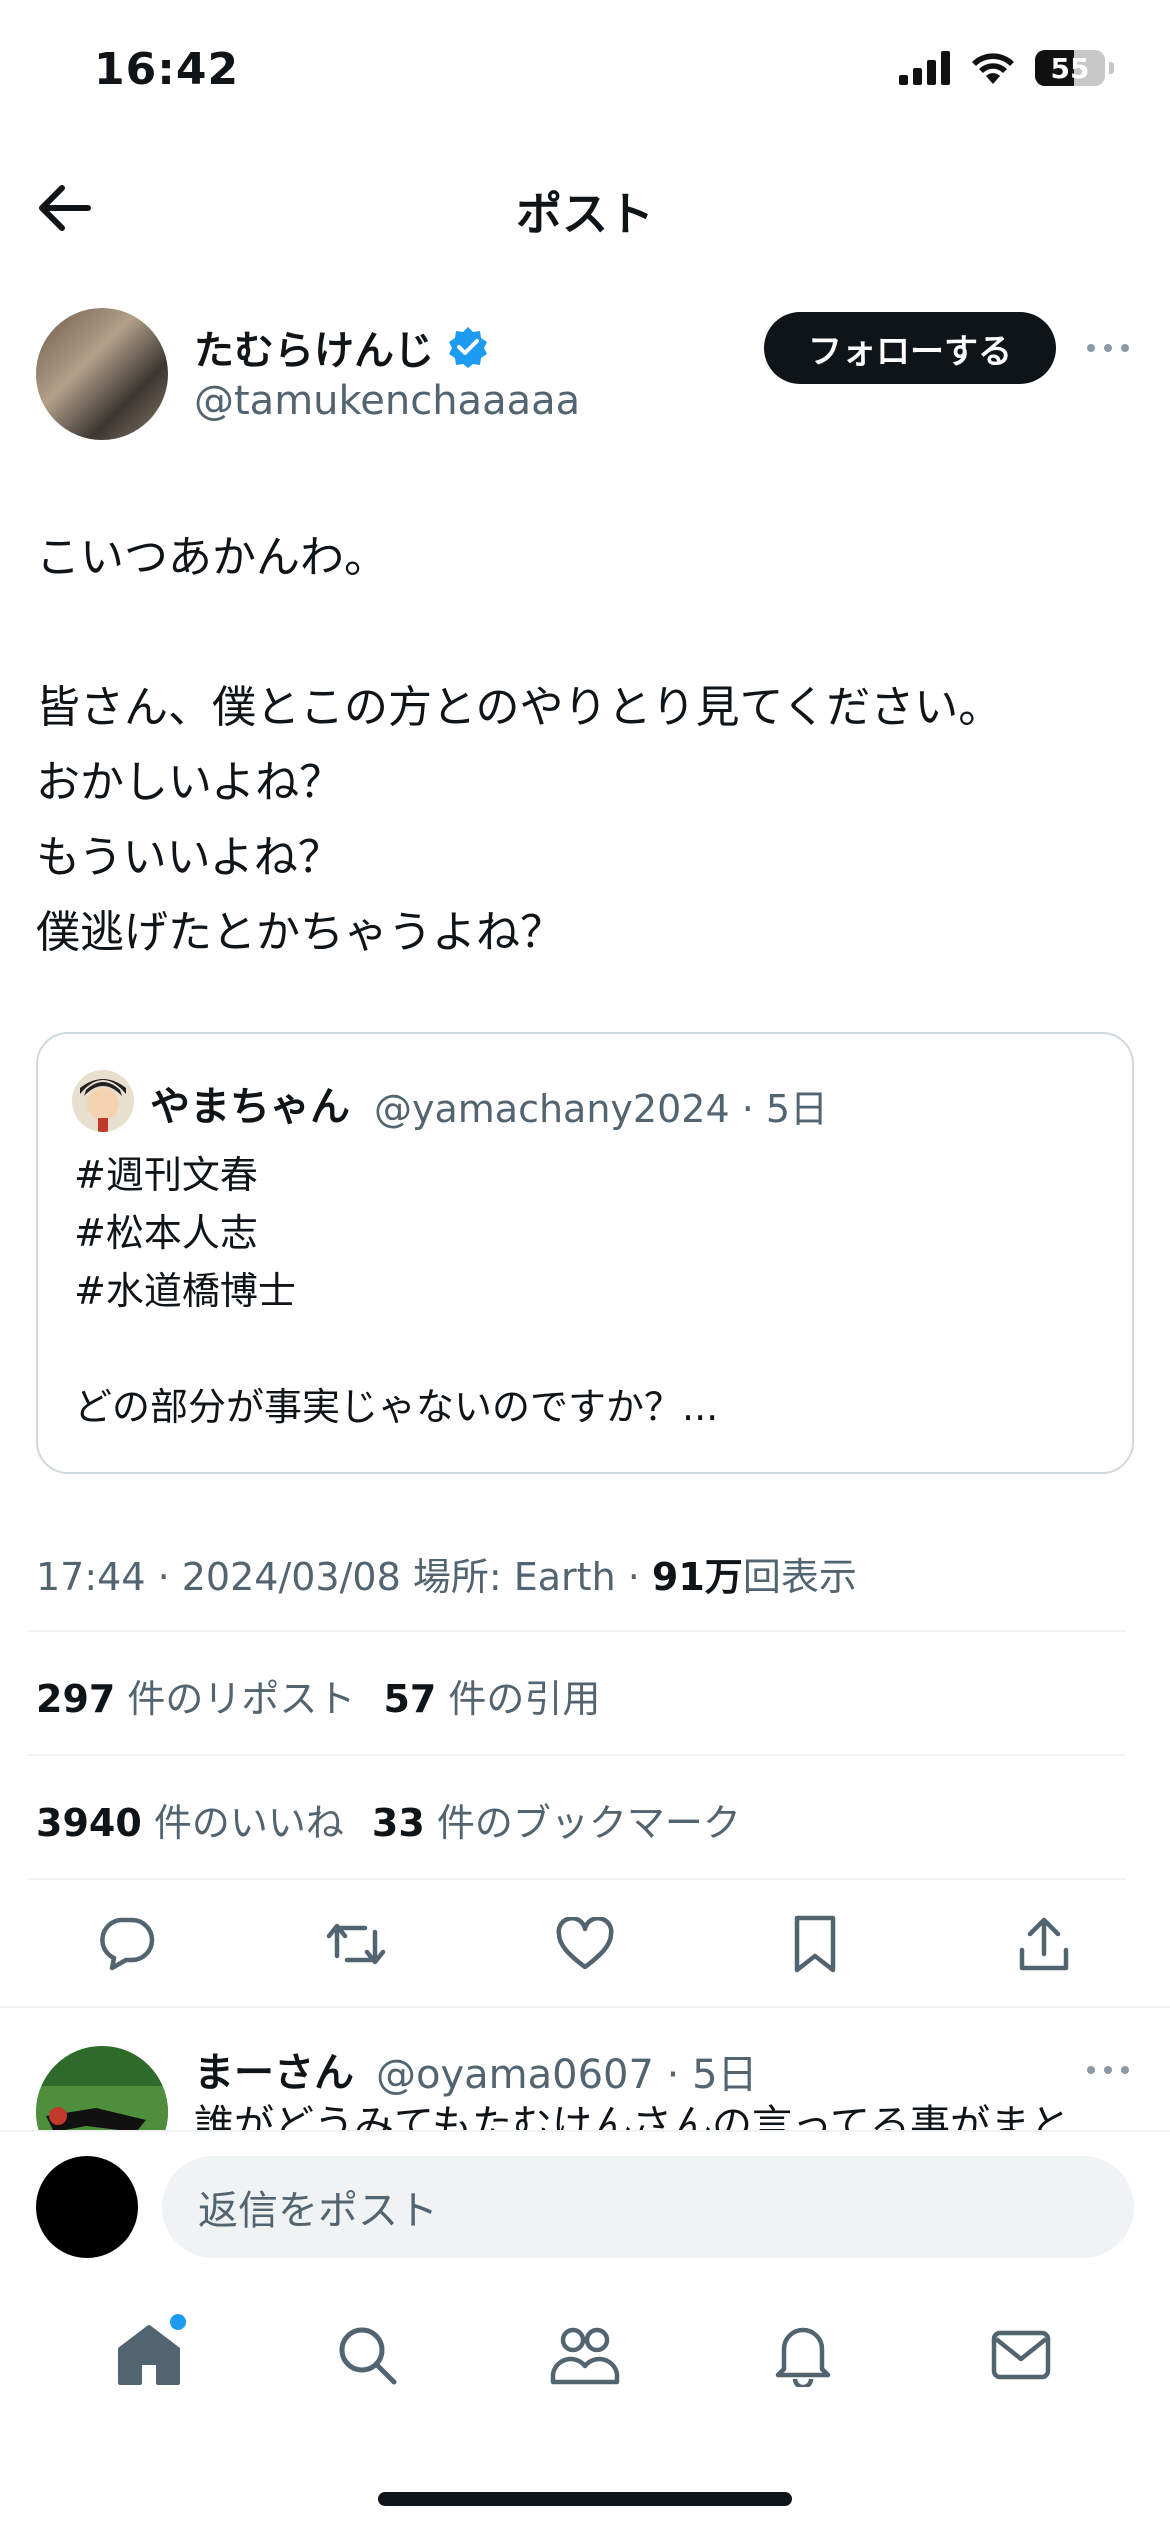  I want to click on author-name-row: たむらけんじ, so click(342, 347).